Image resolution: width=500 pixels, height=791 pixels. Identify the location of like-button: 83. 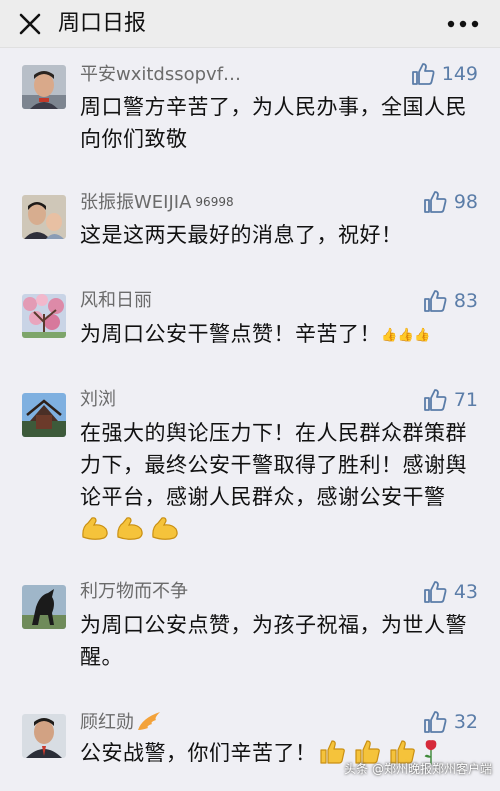
(450, 301).